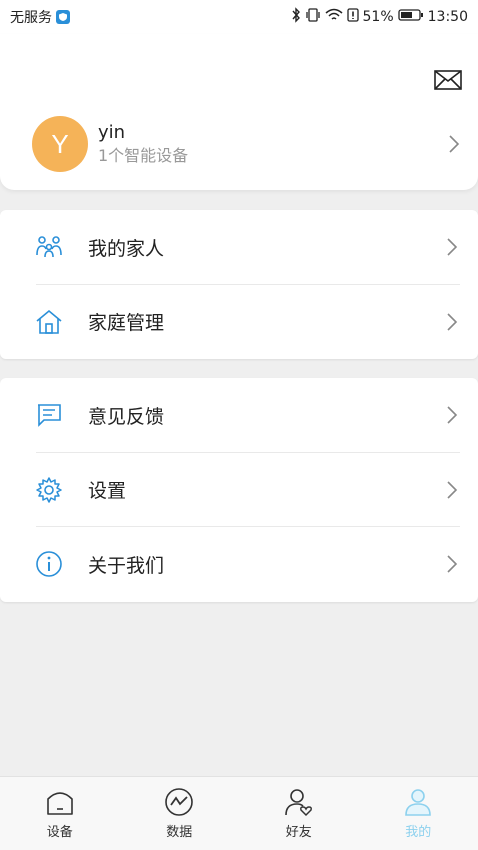  I want to click on security-shield-icon, so click(63, 17).